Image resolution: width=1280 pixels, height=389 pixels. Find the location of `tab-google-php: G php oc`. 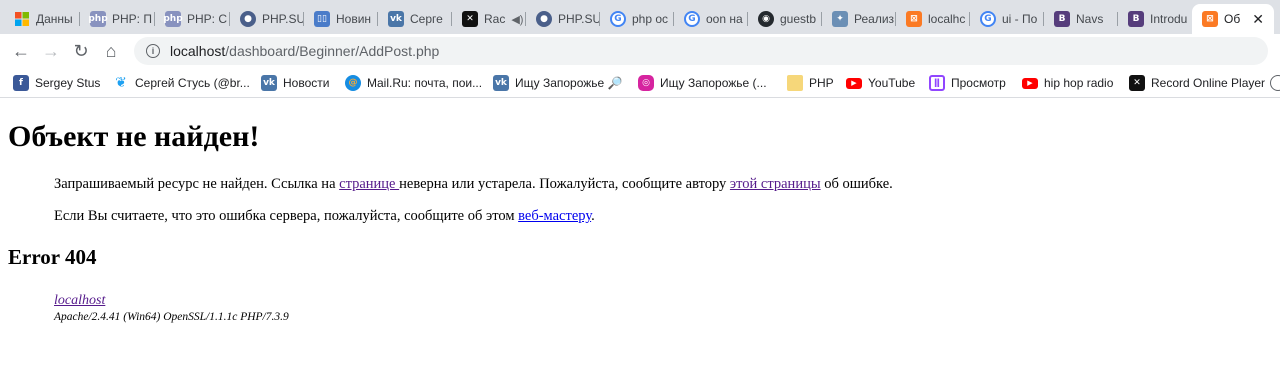

tab-google-php: G php oc is located at coordinates (637, 19).